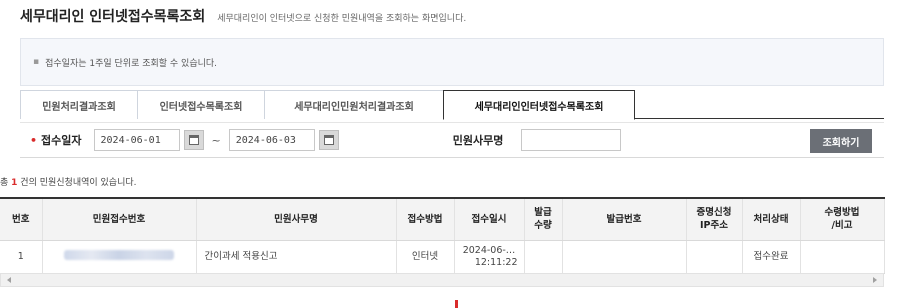 The width and height of the screenshot is (912, 308). Describe the element at coordinates (543, 219) in the screenshot. I see `col-header-qty: 발급 수량` at that location.